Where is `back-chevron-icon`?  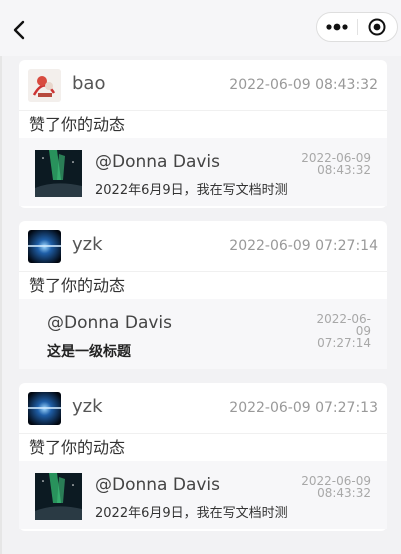 back-chevron-icon is located at coordinates (19, 30).